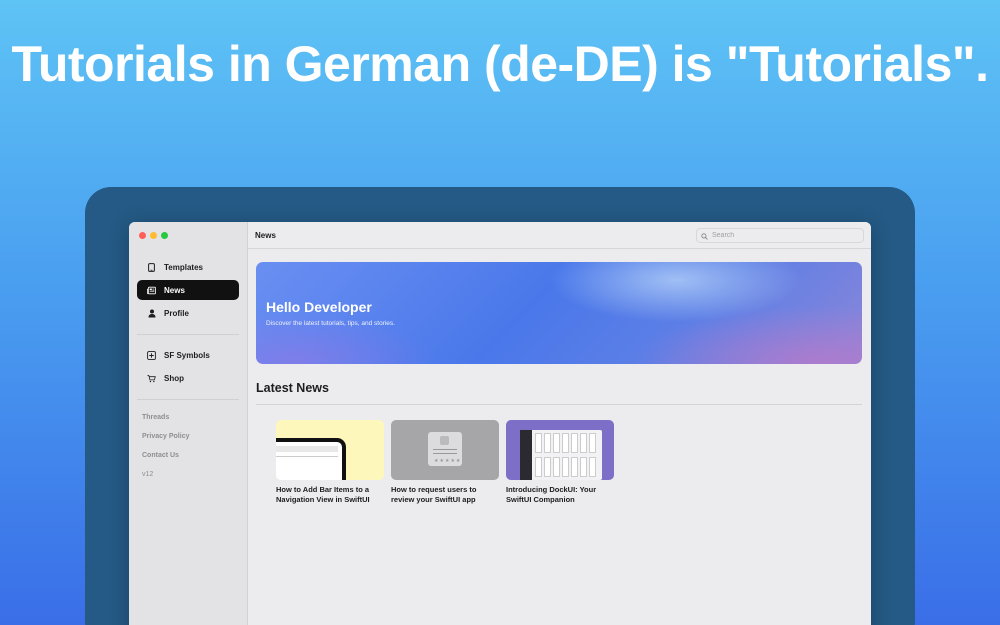 This screenshot has width=1000, height=625. I want to click on newspaper-icon, so click(151, 290).